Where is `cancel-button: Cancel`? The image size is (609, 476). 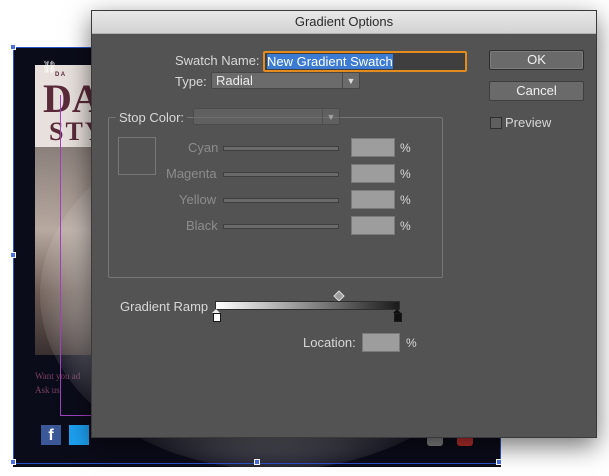 cancel-button: Cancel is located at coordinates (536, 91).